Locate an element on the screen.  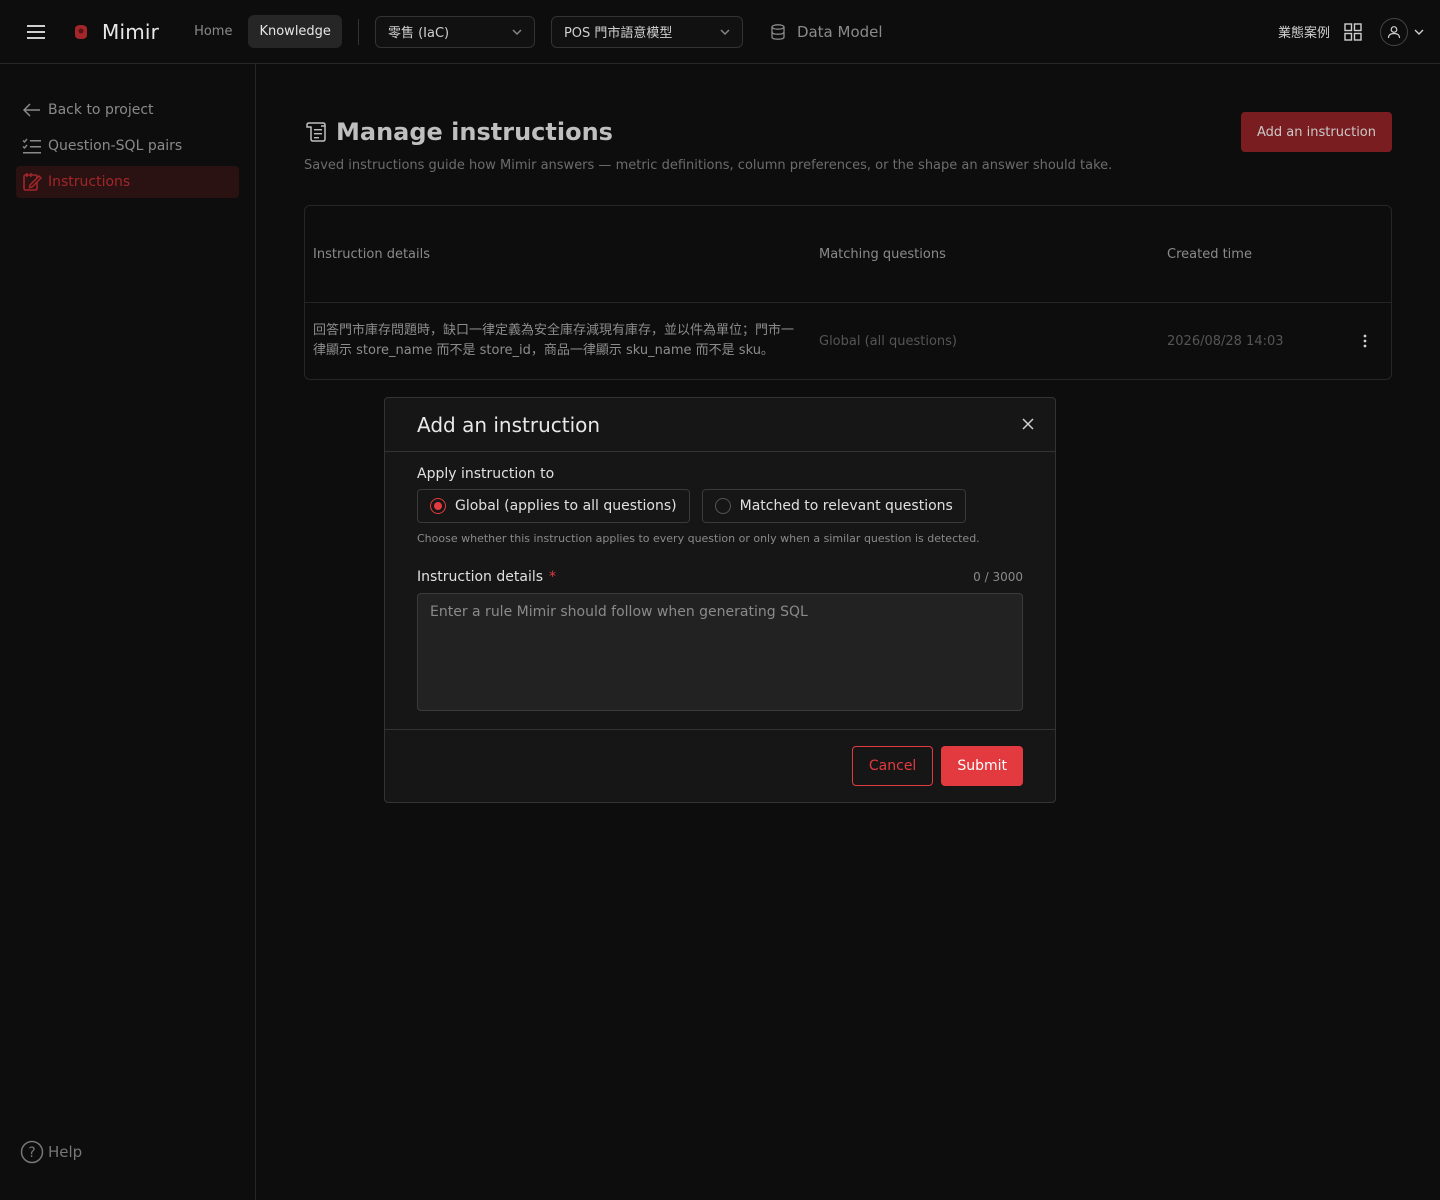
radio-global-label: Global (applies to all questions) is located at coordinates (566, 506).